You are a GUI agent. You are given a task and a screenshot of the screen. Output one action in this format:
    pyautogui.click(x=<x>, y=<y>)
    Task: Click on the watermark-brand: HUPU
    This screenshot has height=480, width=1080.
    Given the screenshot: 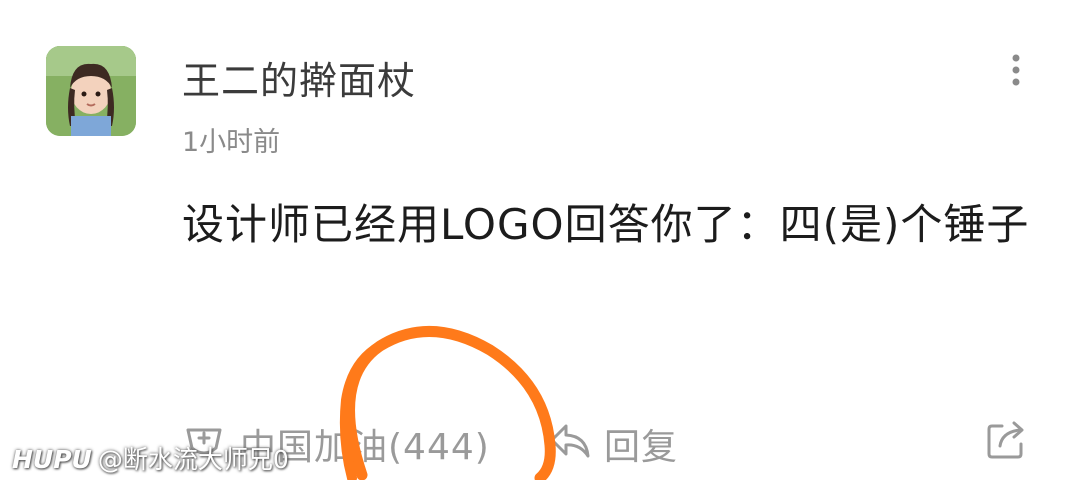 What is the action you would take?
    pyautogui.click(x=52, y=459)
    